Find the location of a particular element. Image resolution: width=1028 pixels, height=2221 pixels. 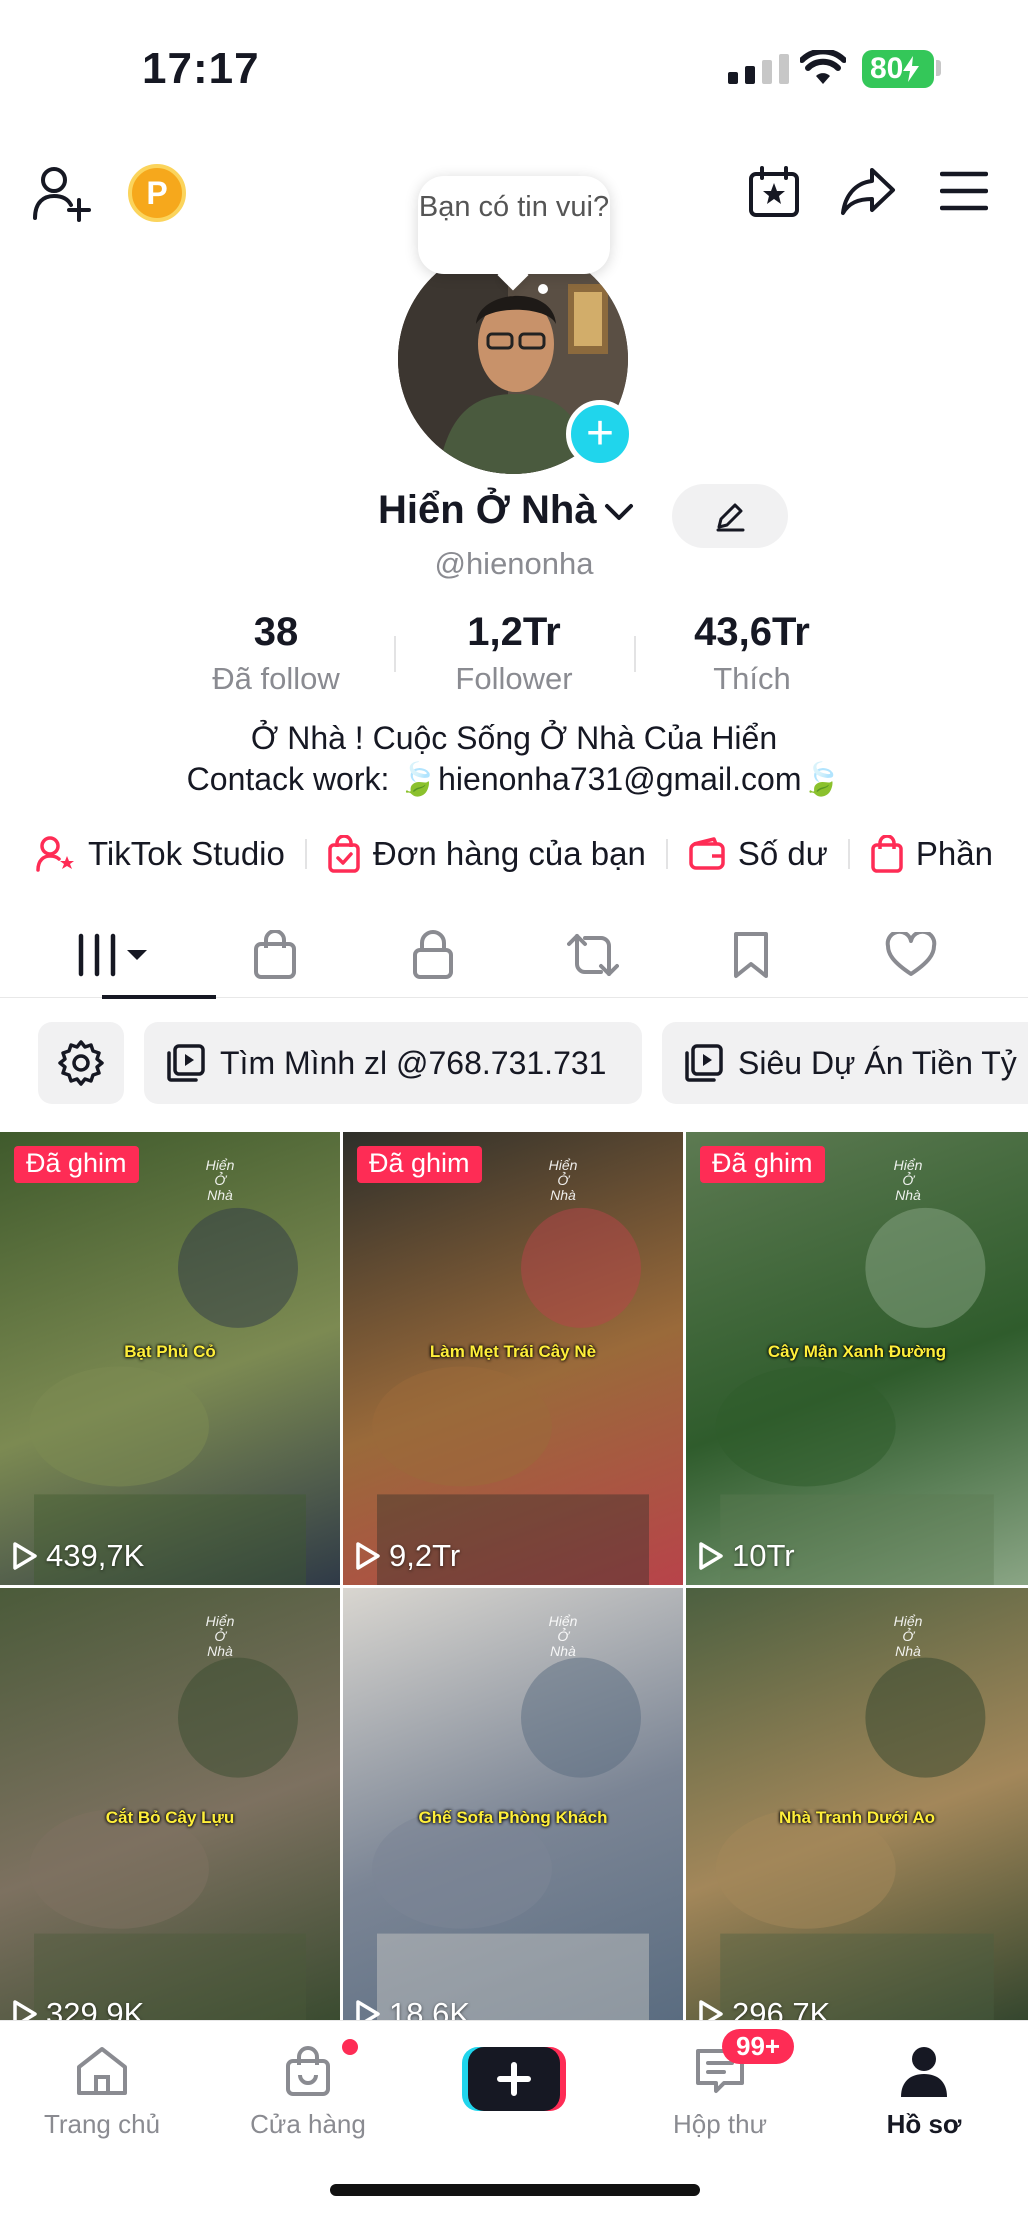

shopping-bag-icon is located at coordinates (887, 854).